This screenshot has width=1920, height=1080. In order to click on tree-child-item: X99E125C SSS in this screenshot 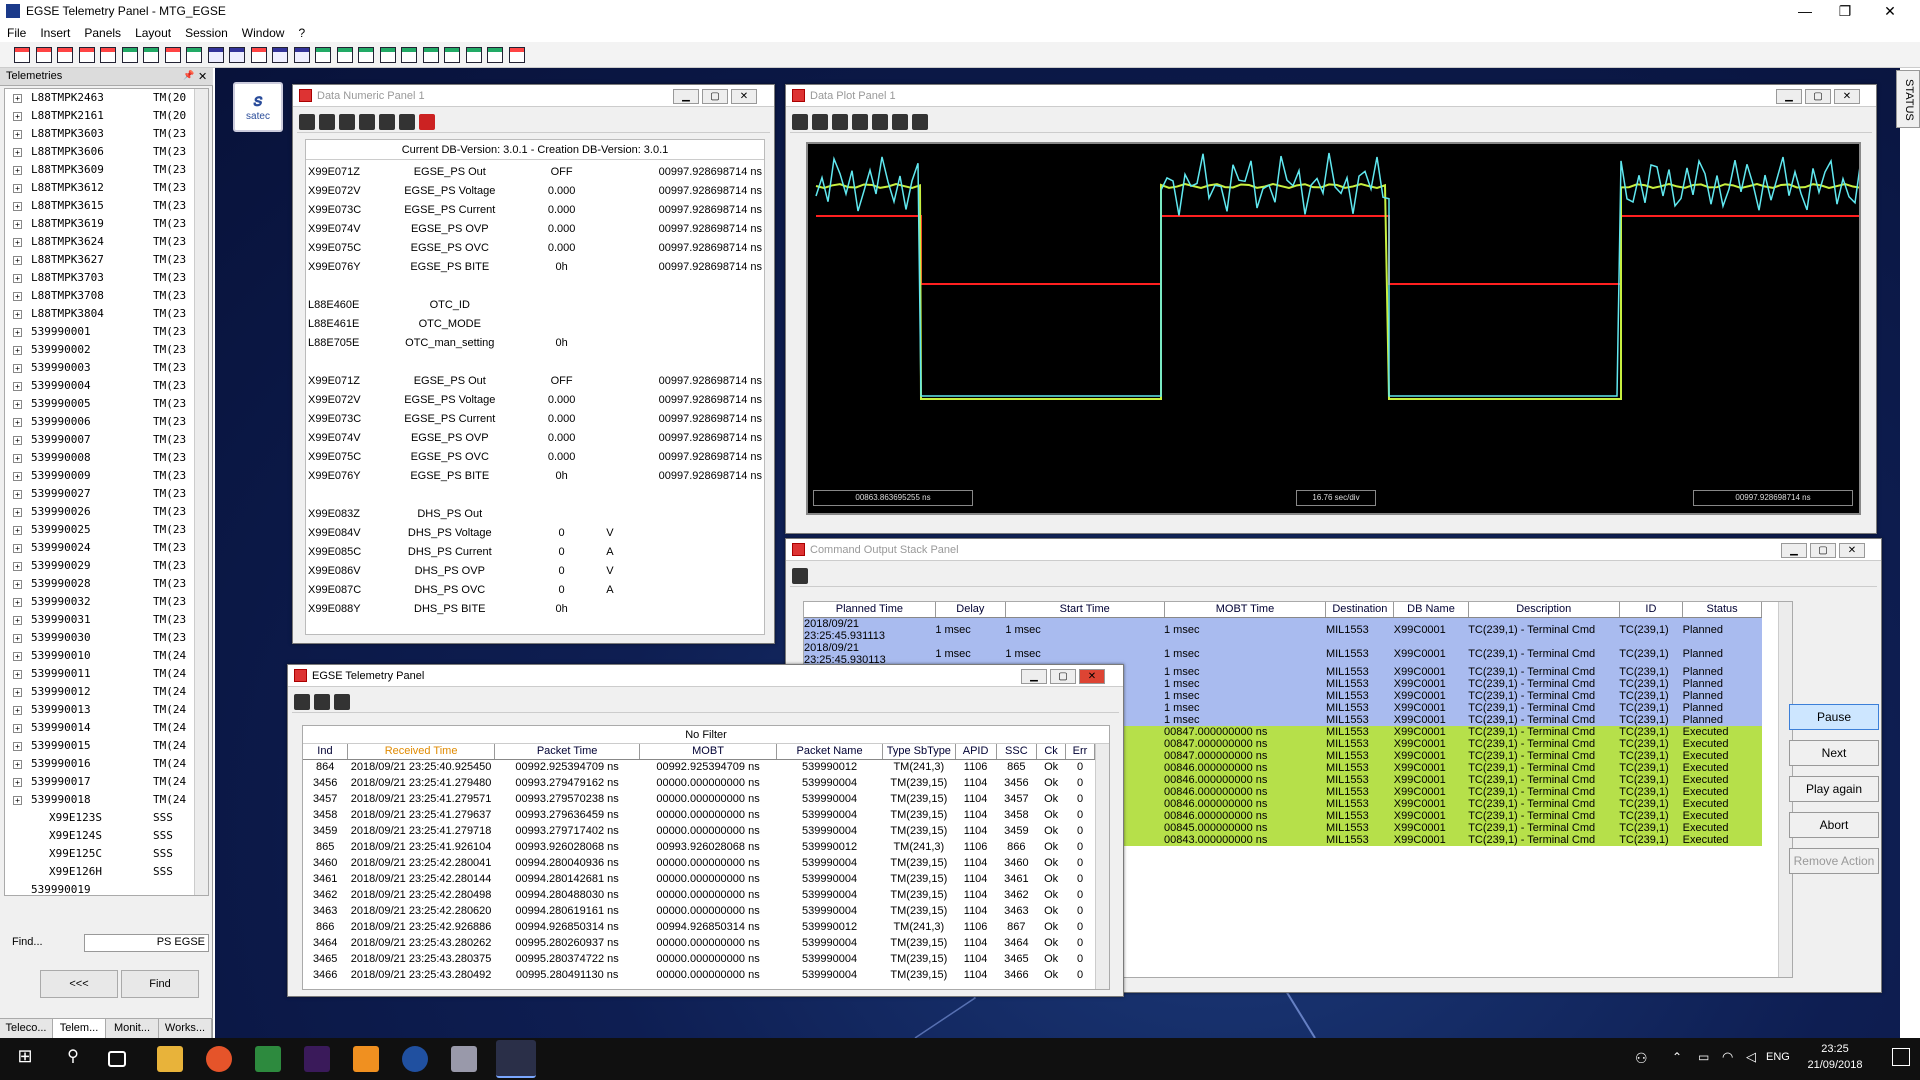, I will do `click(106, 854)`.